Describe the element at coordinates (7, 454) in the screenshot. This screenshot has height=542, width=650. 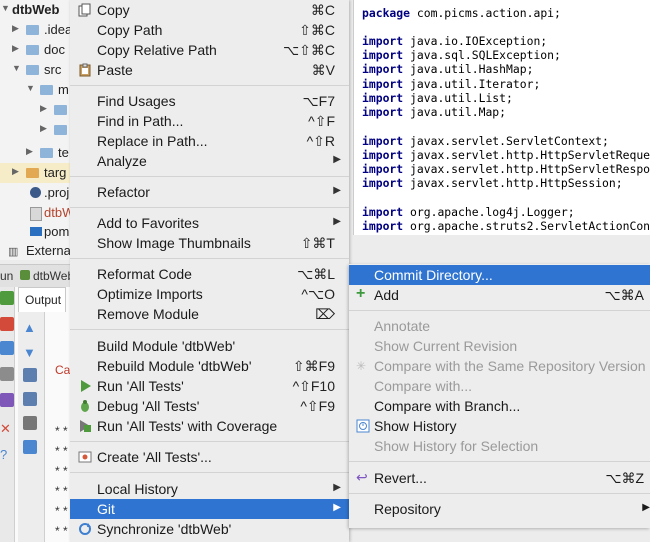
I see `help-icon: ?` at that location.